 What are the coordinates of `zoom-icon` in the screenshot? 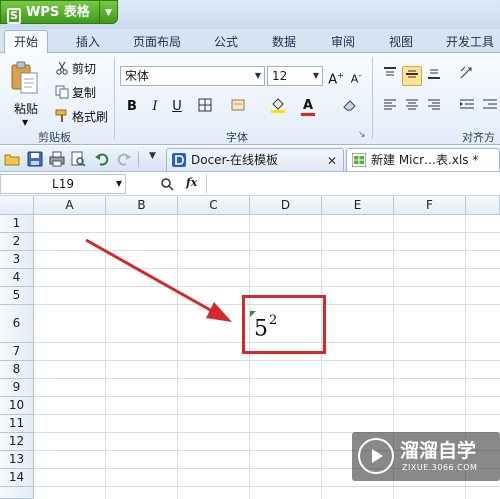 It's located at (167, 184).